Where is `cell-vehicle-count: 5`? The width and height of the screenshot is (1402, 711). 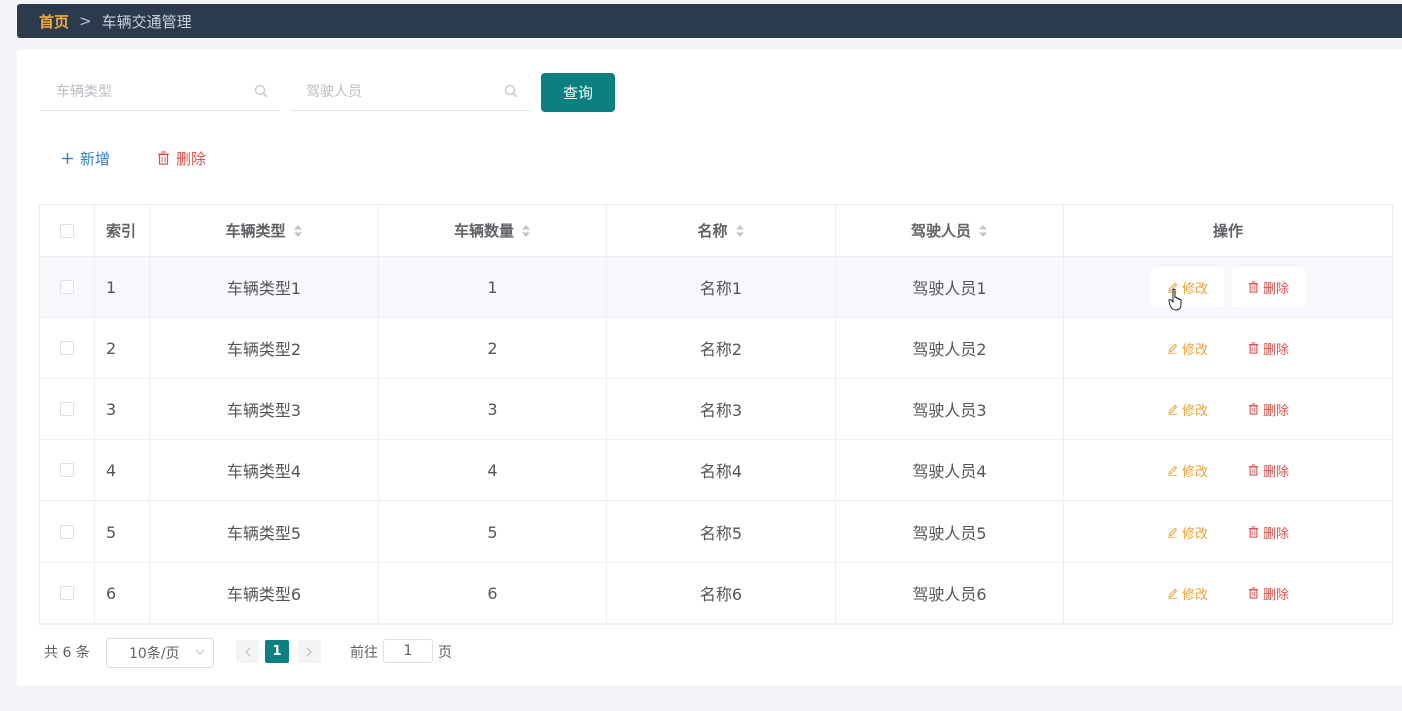 cell-vehicle-count: 5 is located at coordinates (493, 532).